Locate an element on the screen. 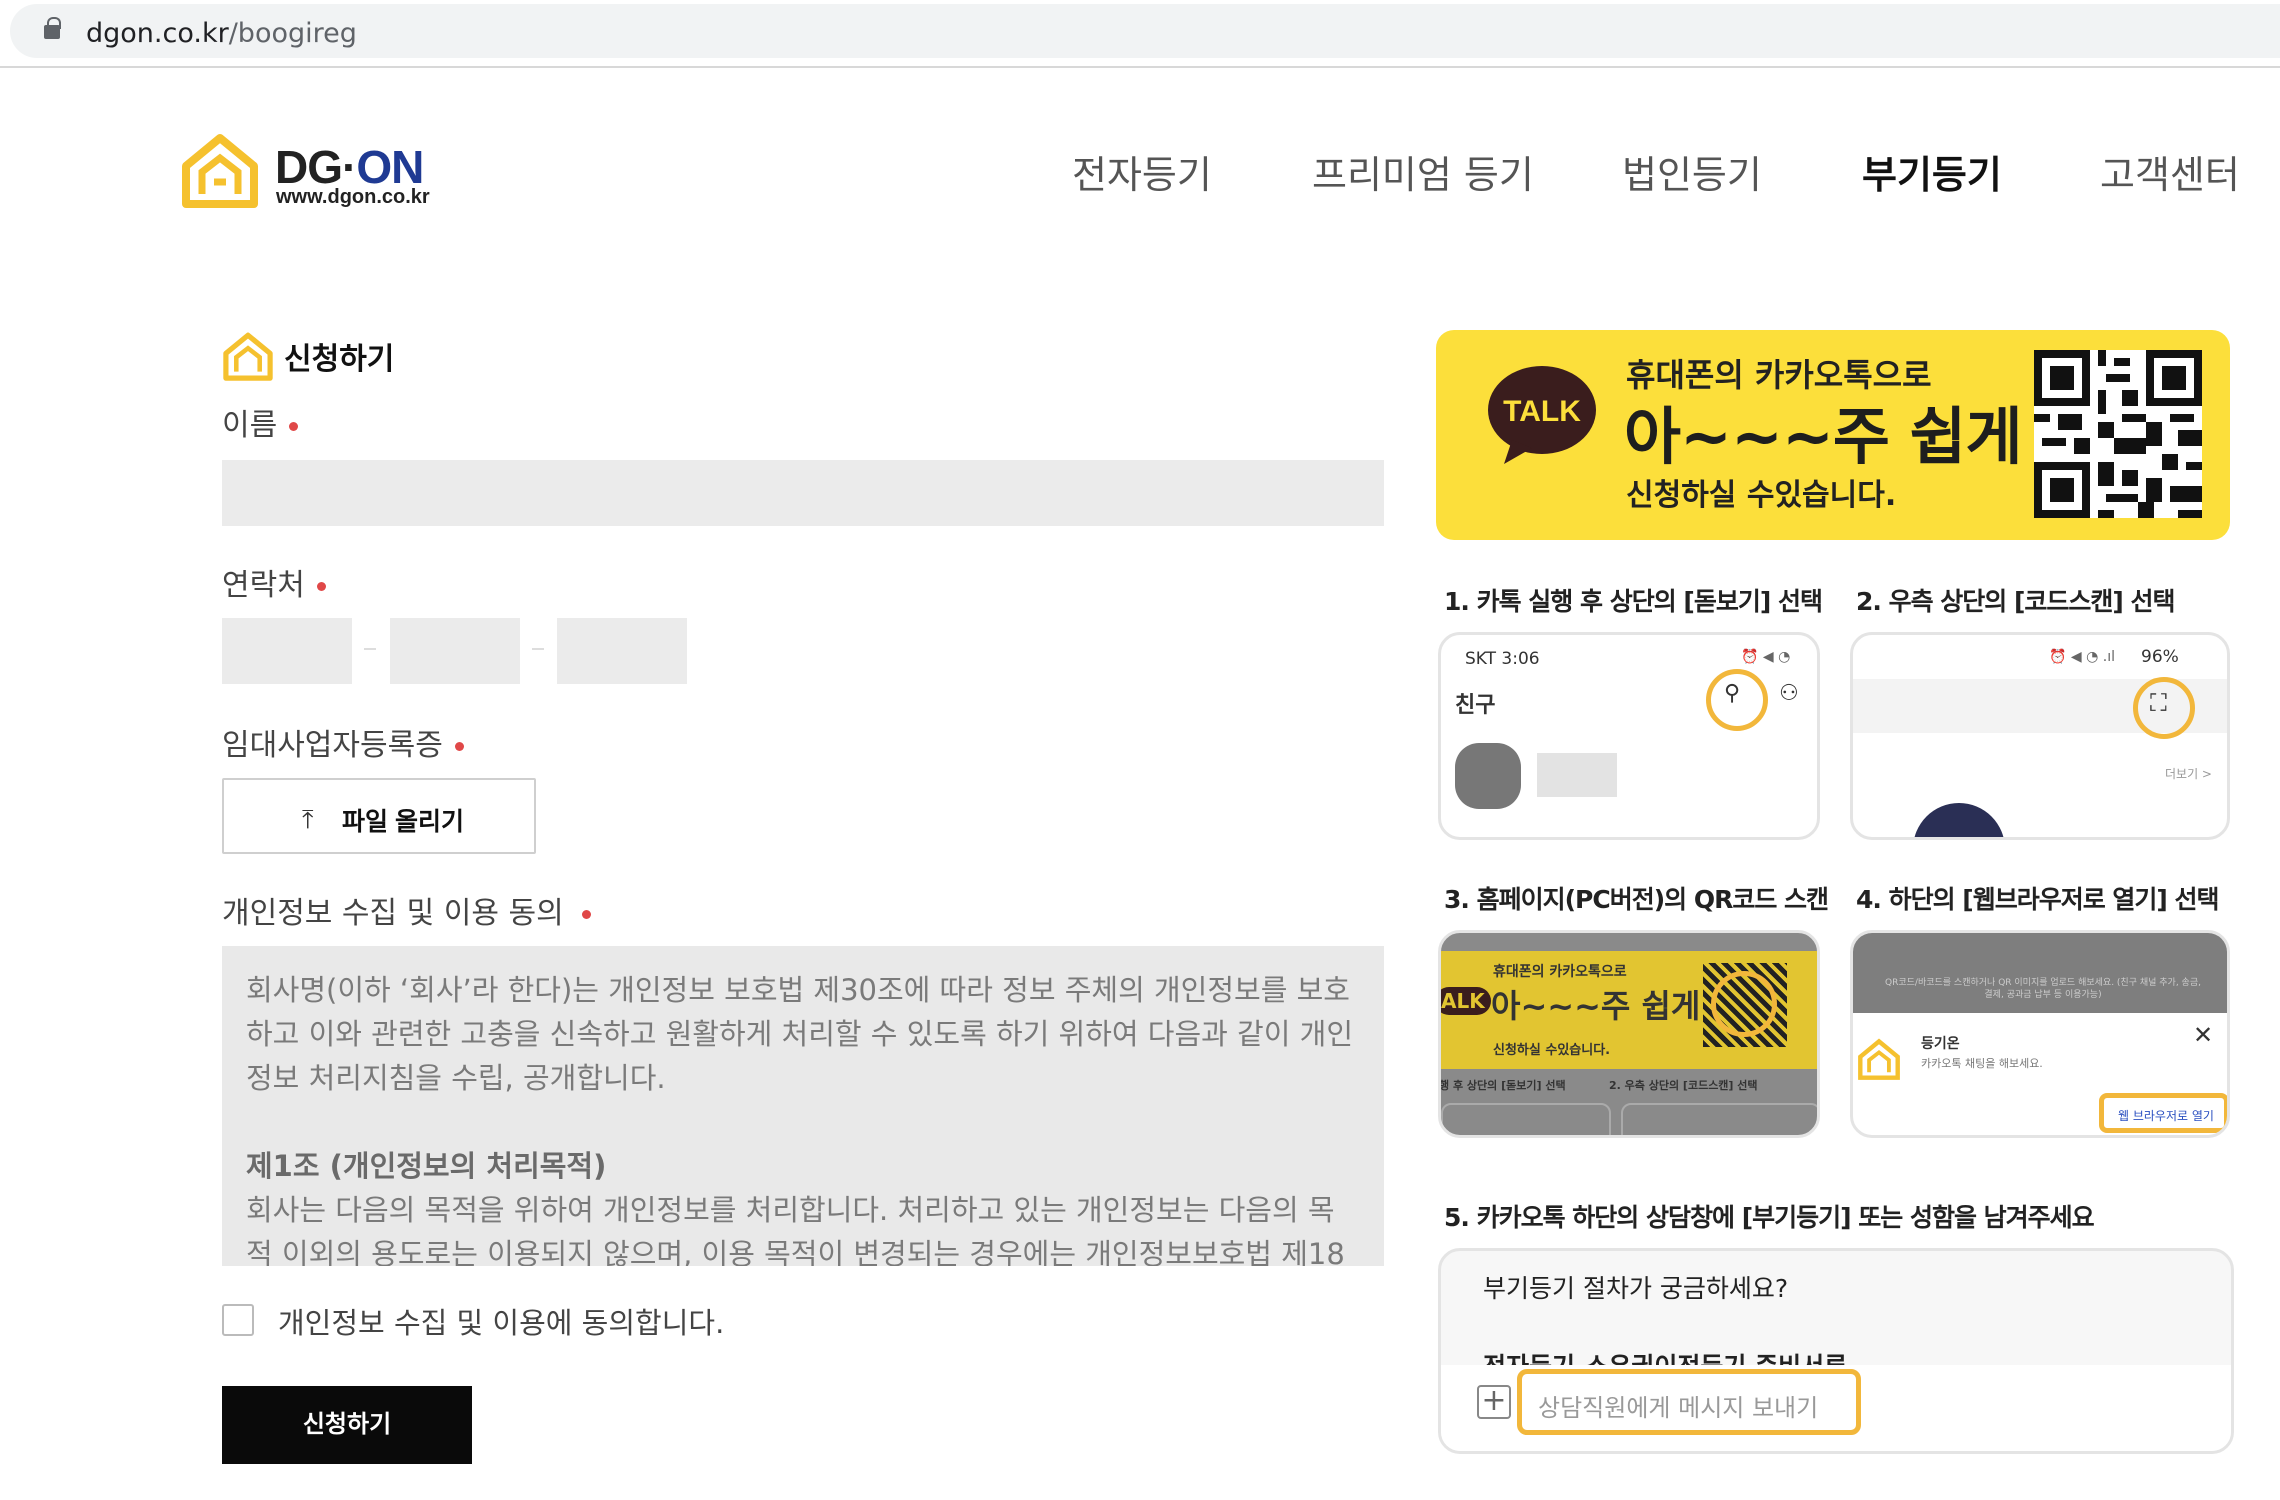 This screenshot has width=2280, height=1500. step-1-screenshot: SKT 3:06 ⏰ ◀ ◔ 친구 ⚲ ⚇ is located at coordinates (1629, 736).